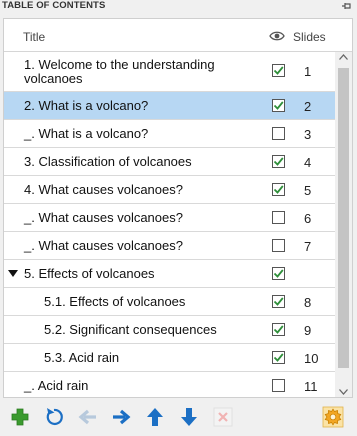  Describe the element at coordinates (309, 37) in the screenshot. I see `column-slides-header: Slides` at that location.